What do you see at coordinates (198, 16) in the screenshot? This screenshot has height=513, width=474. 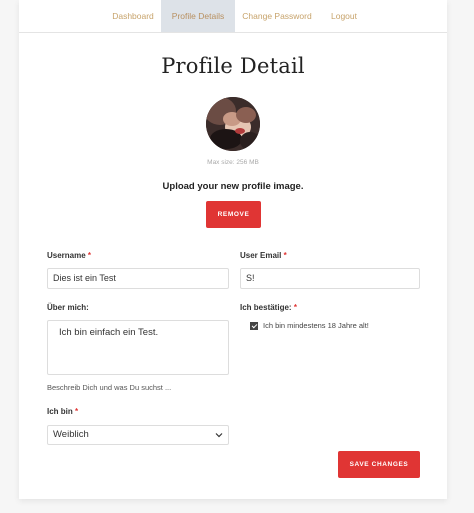 I see `tab-profile-details: Profile Details` at bounding box center [198, 16].